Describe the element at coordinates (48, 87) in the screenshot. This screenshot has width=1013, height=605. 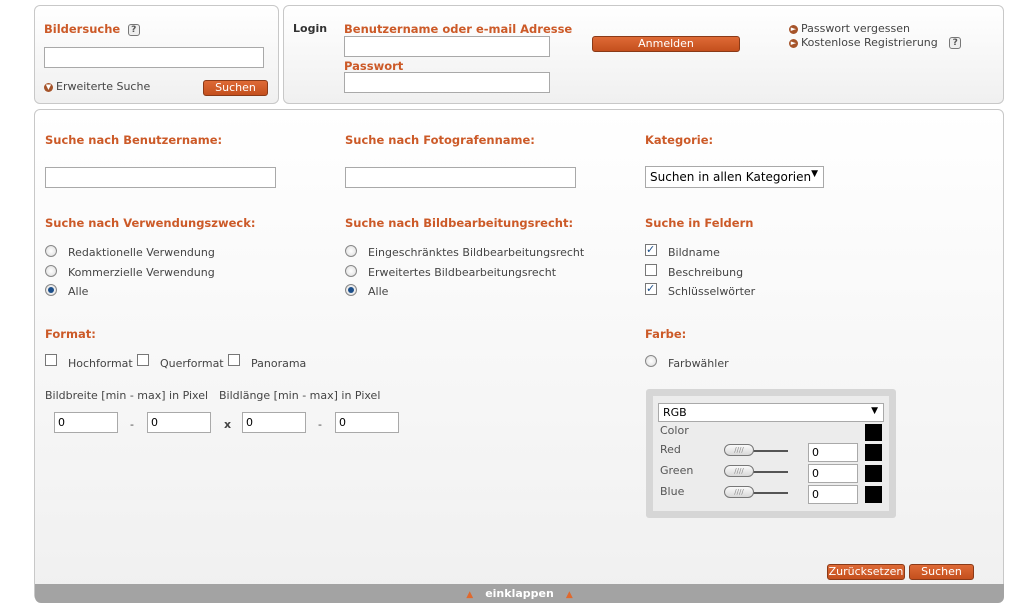
I see `chevron-down-icon: ▼` at that location.